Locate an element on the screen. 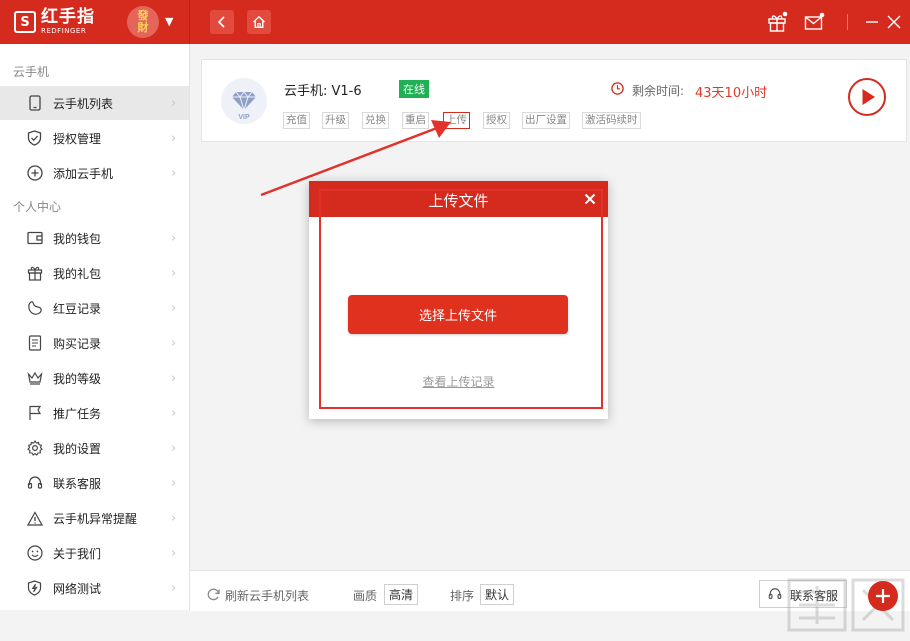  minimize-button is located at coordinates (872, 22).